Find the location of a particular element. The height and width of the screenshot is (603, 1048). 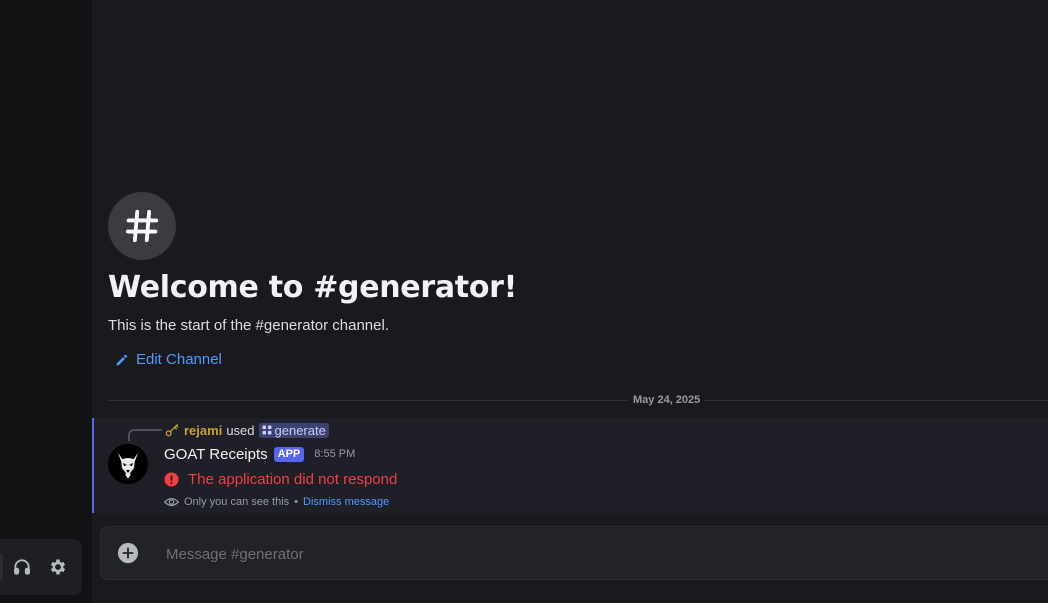

author-name: GOAT Receipts is located at coordinates (216, 454).